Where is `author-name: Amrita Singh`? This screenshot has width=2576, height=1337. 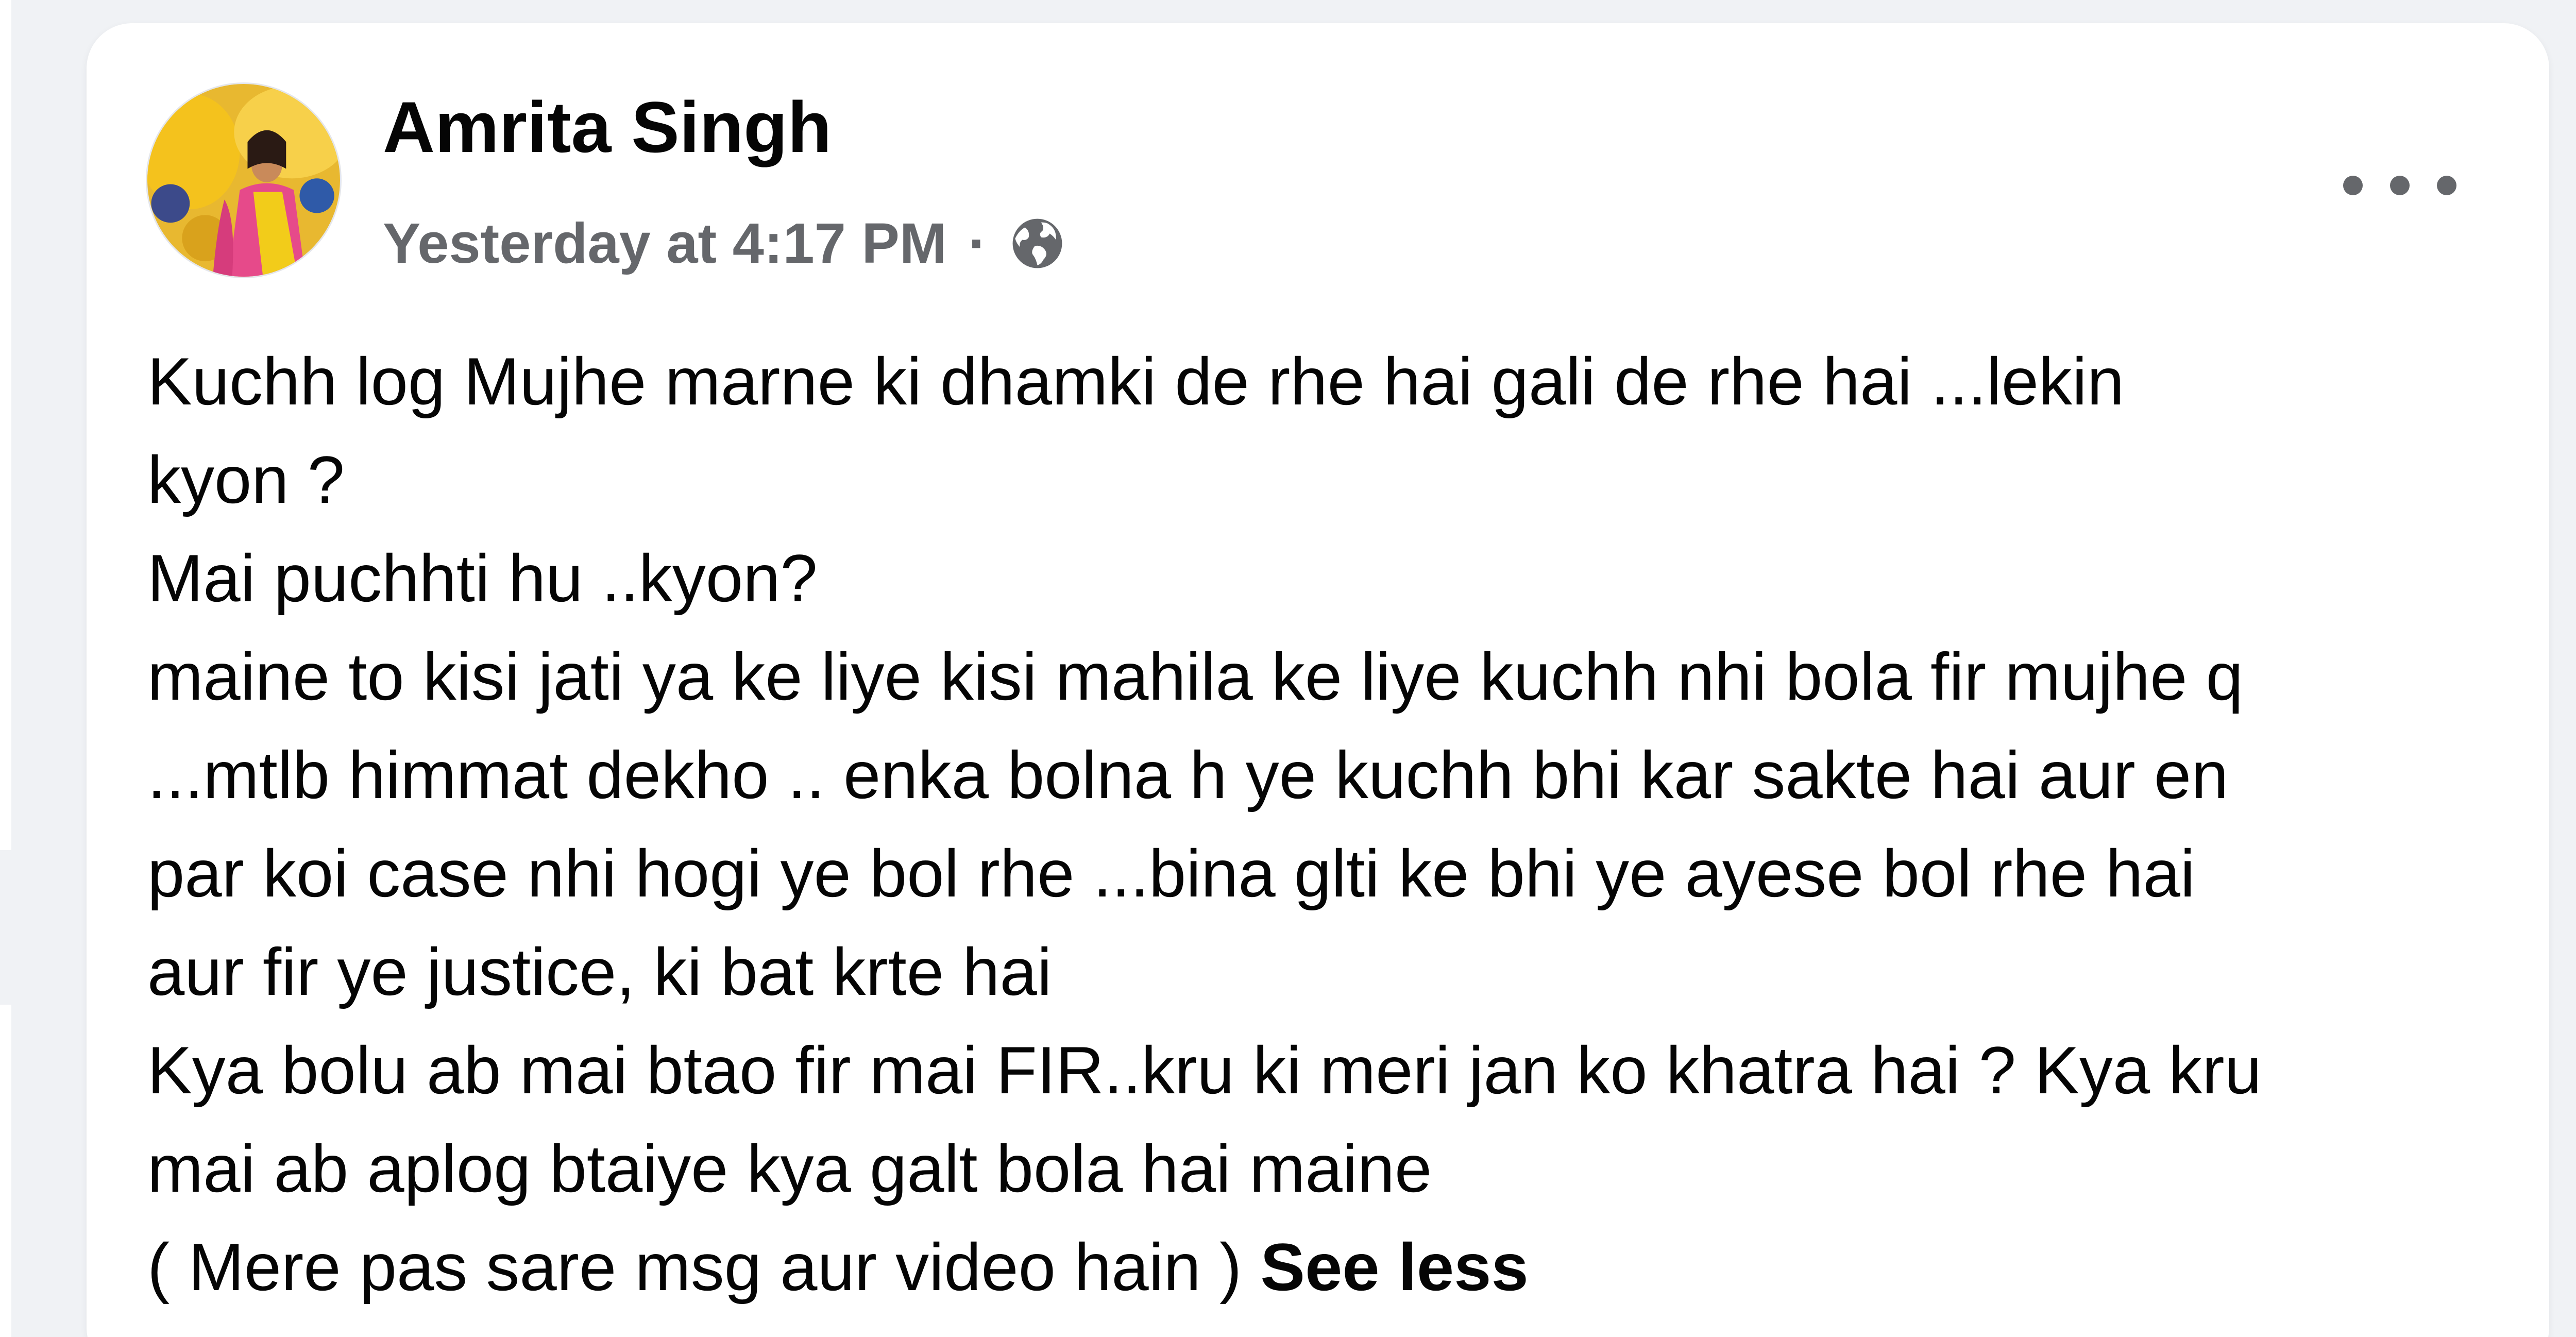
author-name: Amrita Singh is located at coordinates (607, 127).